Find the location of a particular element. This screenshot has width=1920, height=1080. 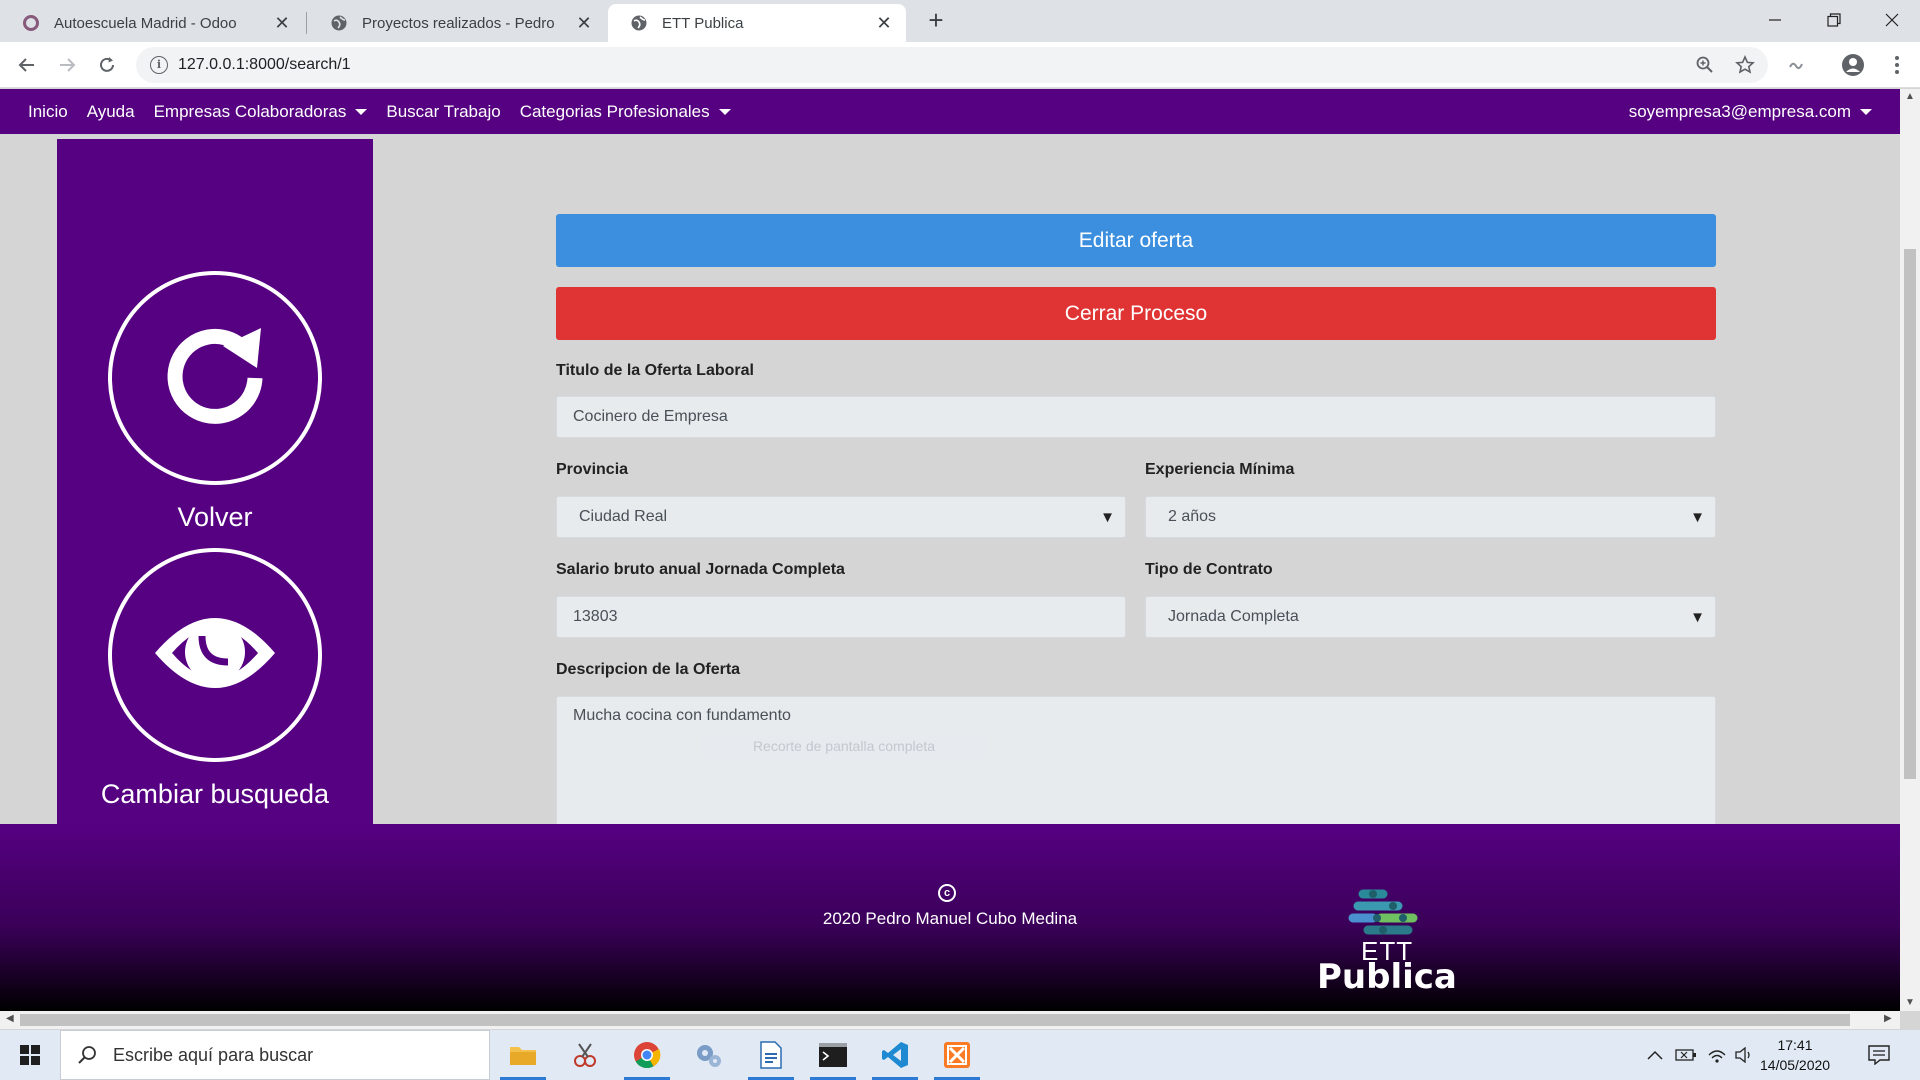

close-process-button: Cerrar Proceso is located at coordinates (1136, 313).